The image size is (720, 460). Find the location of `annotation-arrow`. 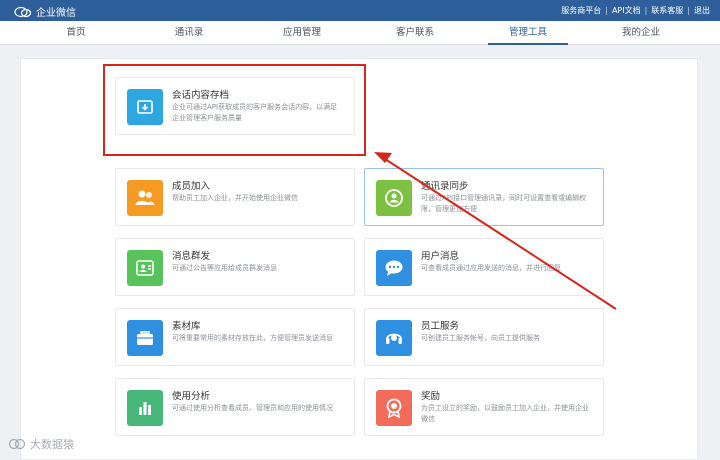

annotation-arrow is located at coordinates (495, 231).